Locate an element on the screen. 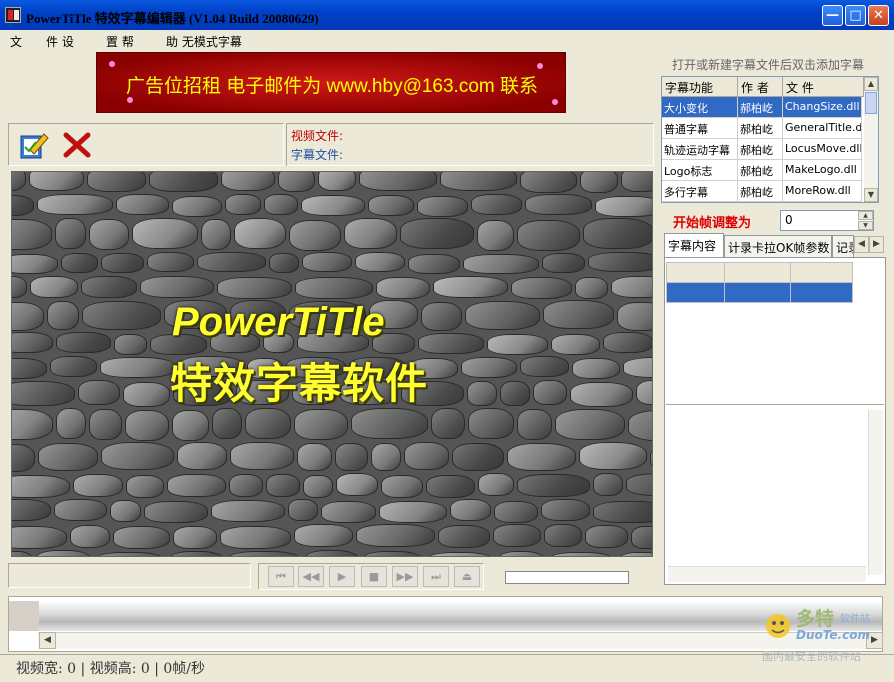  column-header-function: 字幕功能 is located at coordinates (700, 87).